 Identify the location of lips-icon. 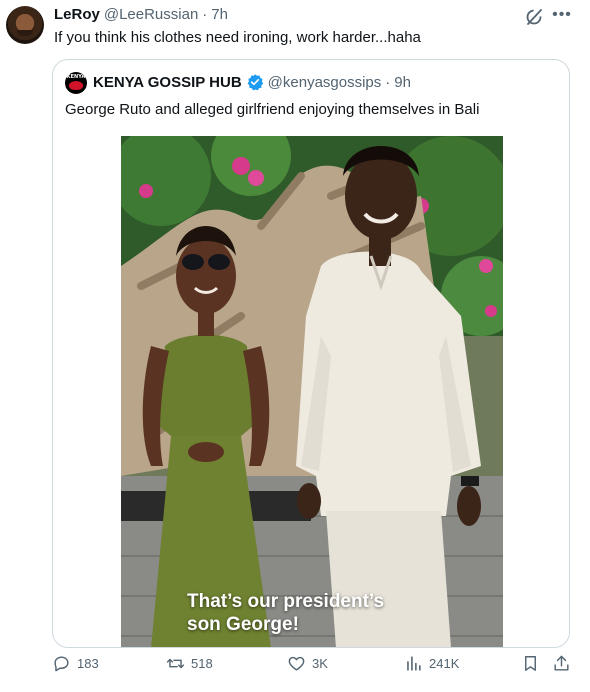
(76, 85).